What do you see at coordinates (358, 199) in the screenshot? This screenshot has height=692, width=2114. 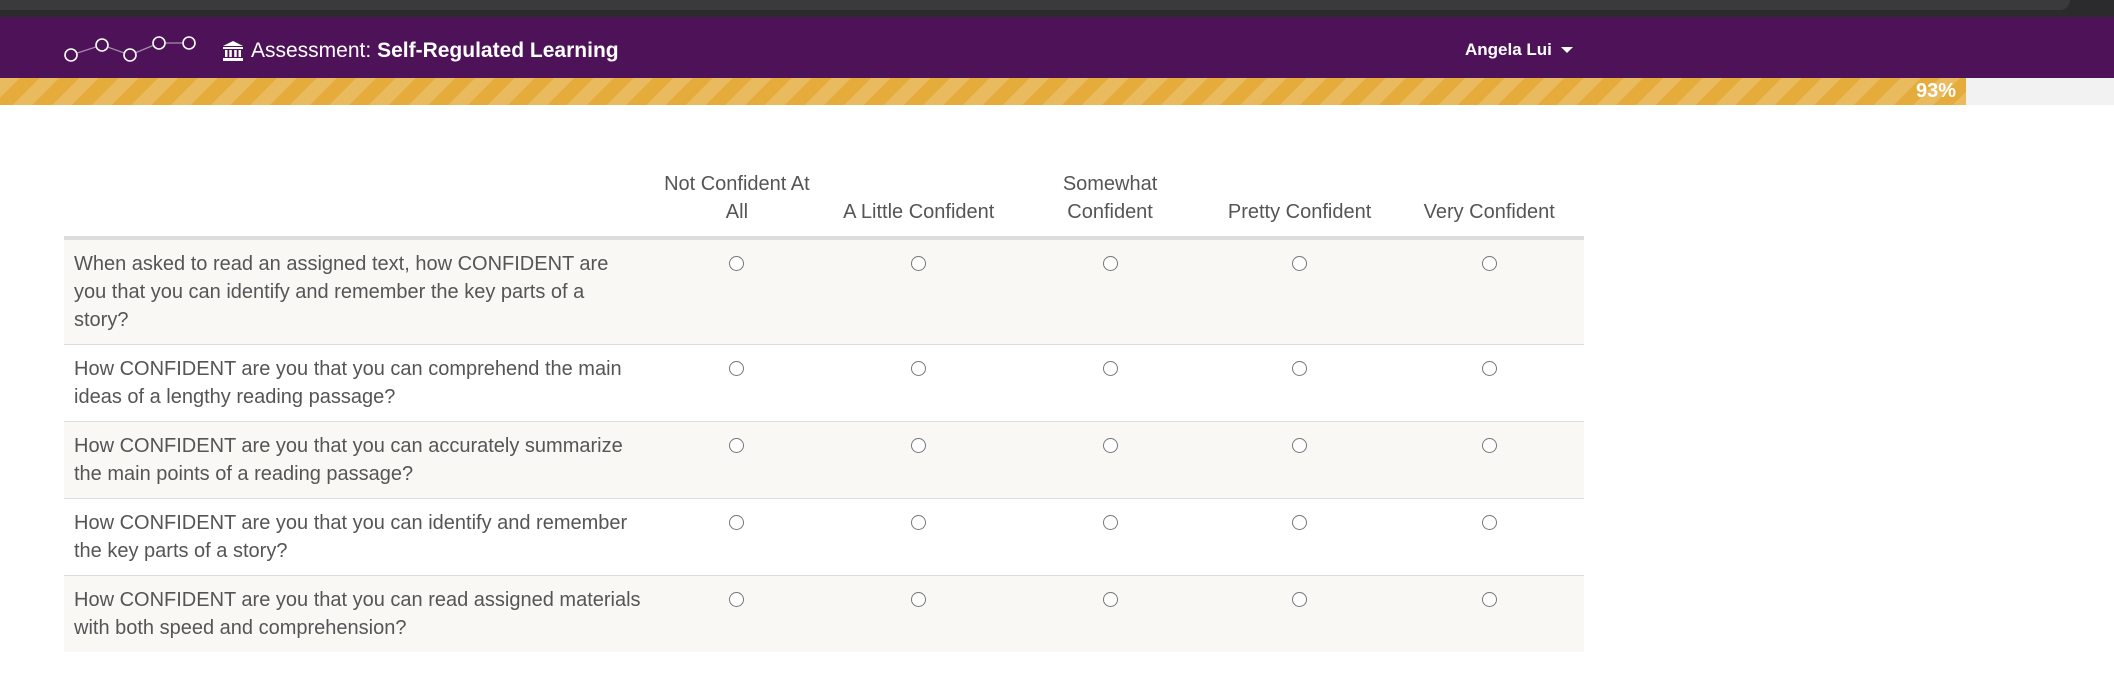 I see `question-column-header` at bounding box center [358, 199].